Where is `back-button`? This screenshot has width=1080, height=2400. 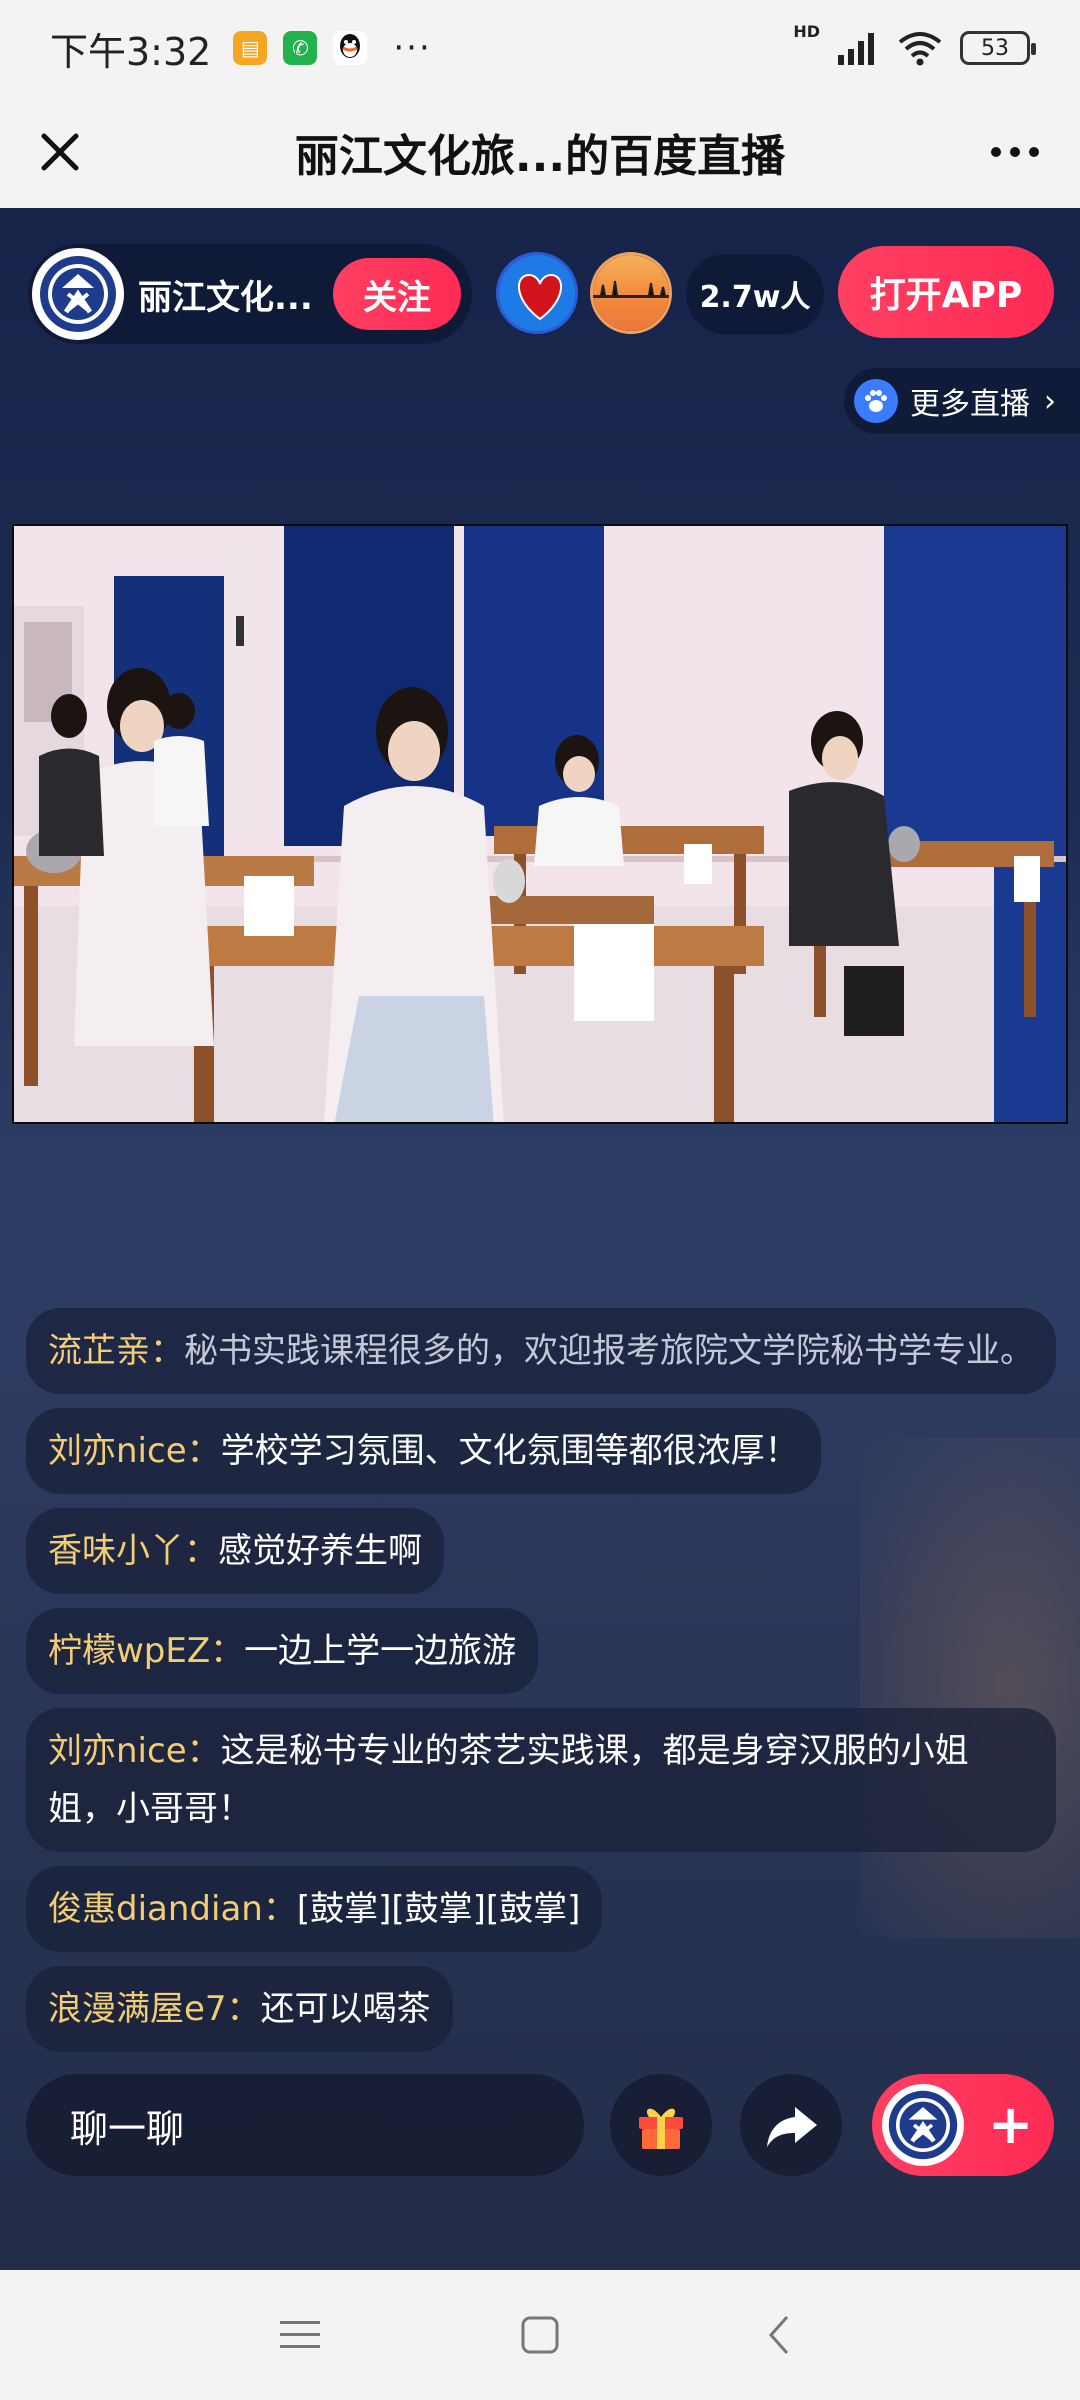 back-button is located at coordinates (780, 2335).